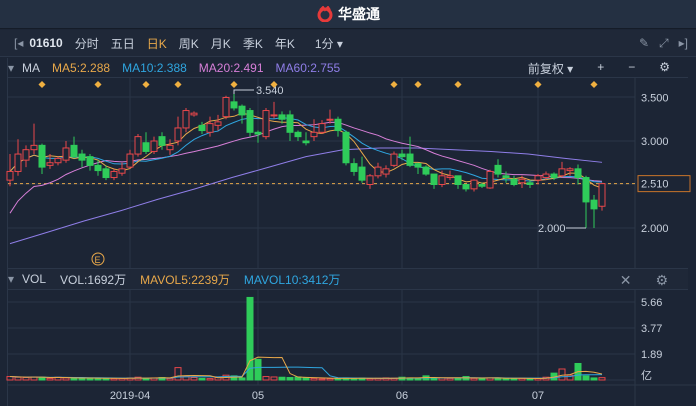 The image size is (696, 406). What do you see at coordinates (626, 280) in the screenshot?
I see `close-icon: ✕` at bounding box center [626, 280].